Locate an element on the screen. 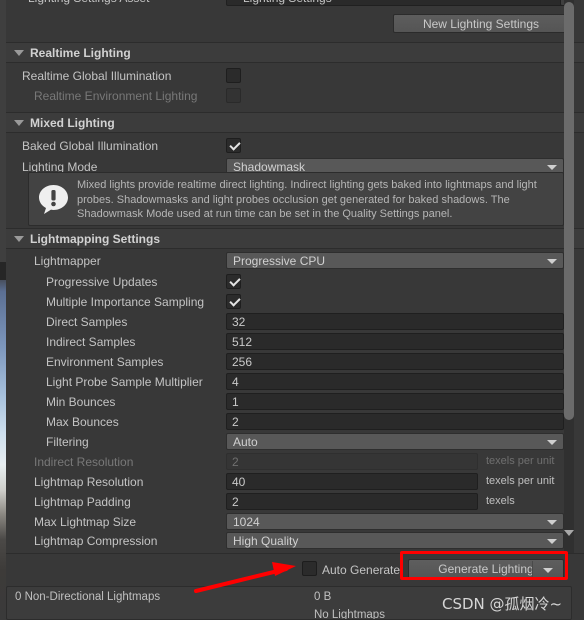 This screenshot has height=620, width=584. generate-lighting-label: Generate Lighting is located at coordinates (486, 569).